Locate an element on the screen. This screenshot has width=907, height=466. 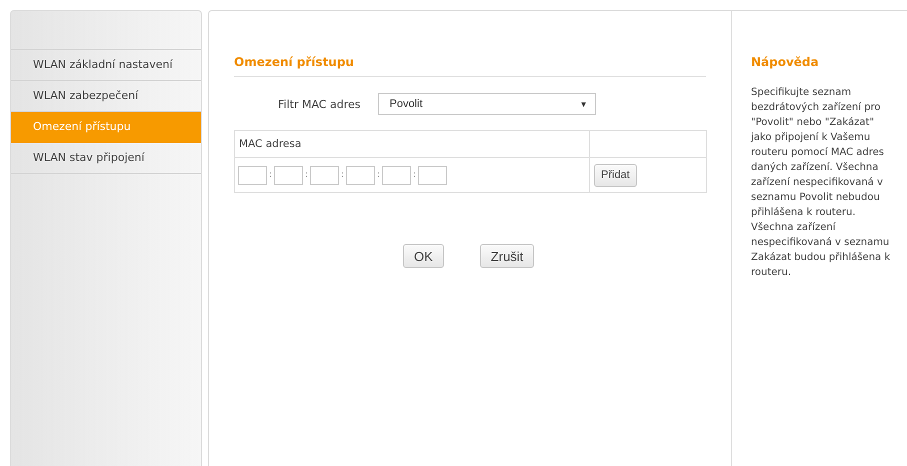
sidebar-item: WLAN základní nastavení is located at coordinates (106, 65).